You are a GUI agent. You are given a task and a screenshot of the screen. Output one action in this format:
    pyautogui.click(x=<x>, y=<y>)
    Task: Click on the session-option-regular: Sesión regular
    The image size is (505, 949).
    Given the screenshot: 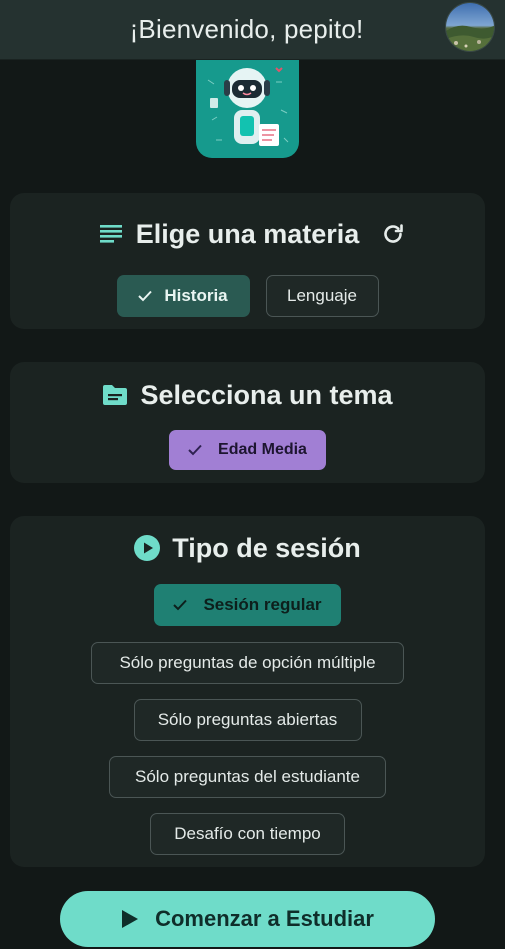 What is the action you would take?
    pyautogui.click(x=247, y=605)
    